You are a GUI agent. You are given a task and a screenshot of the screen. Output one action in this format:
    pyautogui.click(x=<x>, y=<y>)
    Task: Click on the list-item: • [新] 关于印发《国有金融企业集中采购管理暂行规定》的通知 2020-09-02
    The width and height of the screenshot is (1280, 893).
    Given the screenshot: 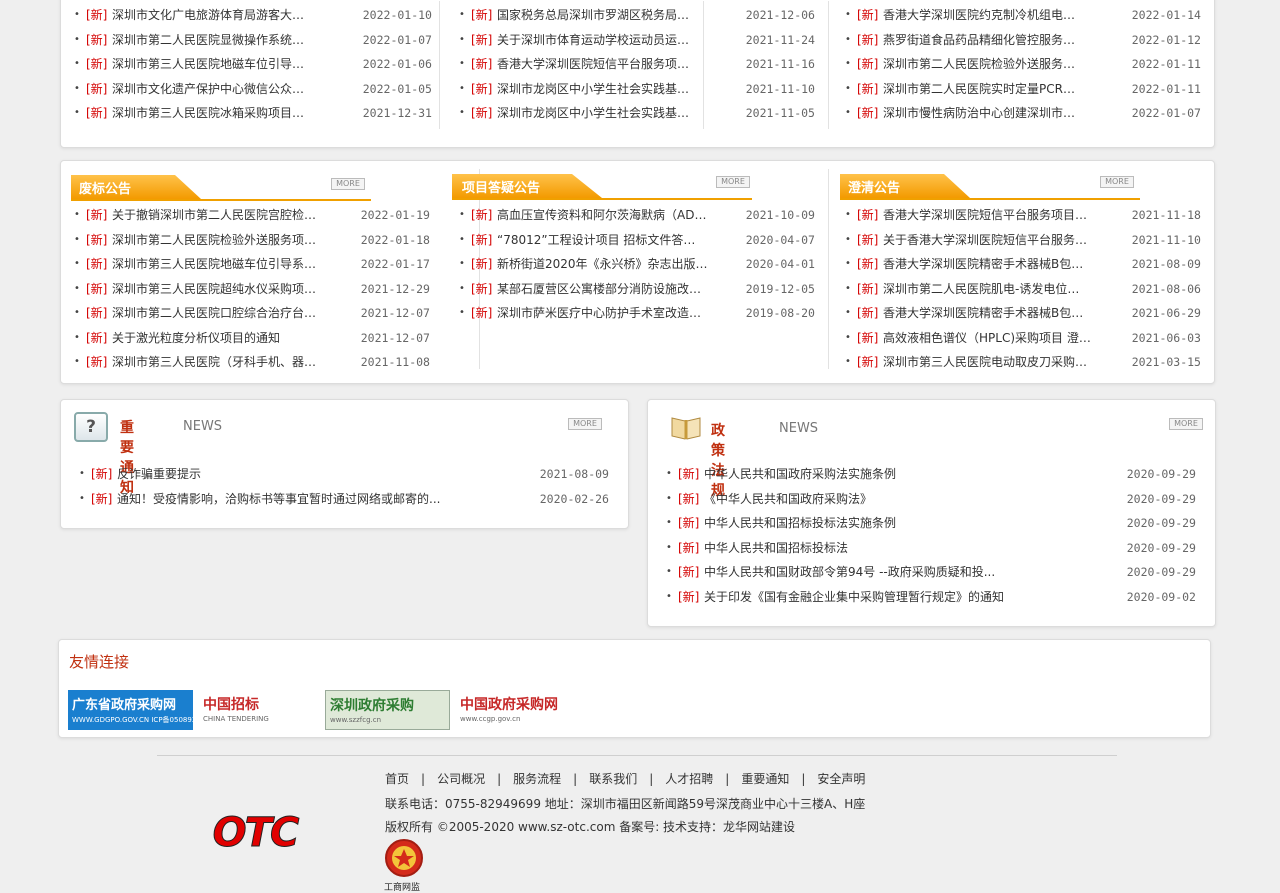 What is the action you would take?
    pyautogui.click(x=931, y=597)
    